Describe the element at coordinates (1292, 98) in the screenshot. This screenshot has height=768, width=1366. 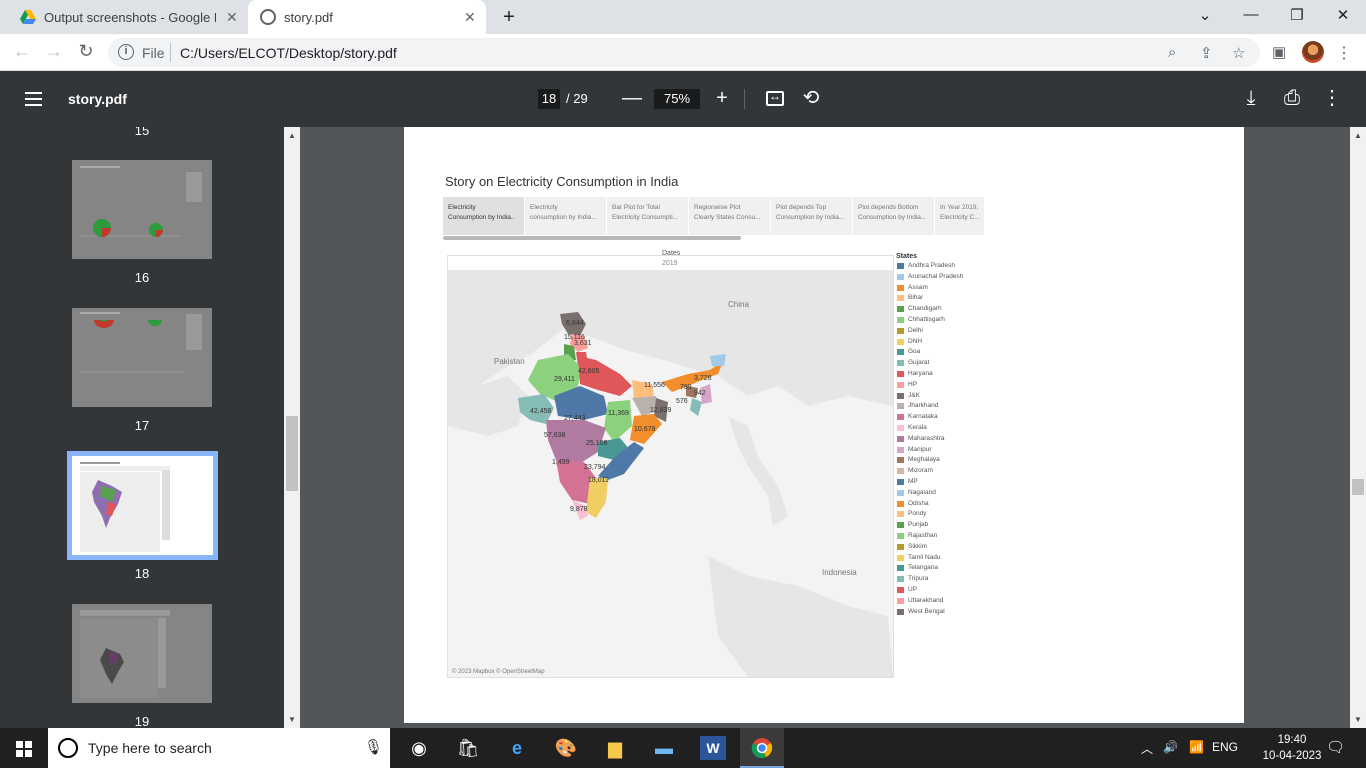
I see `print-icon: ⎙` at that location.